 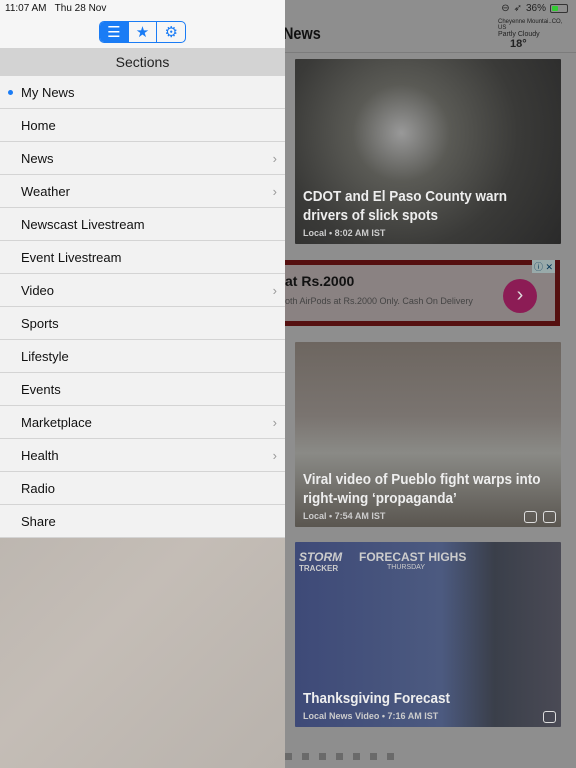 What do you see at coordinates (530, 25) in the screenshot?
I see `weather-location: Cheyenne Mountai..CO, US` at bounding box center [530, 25].